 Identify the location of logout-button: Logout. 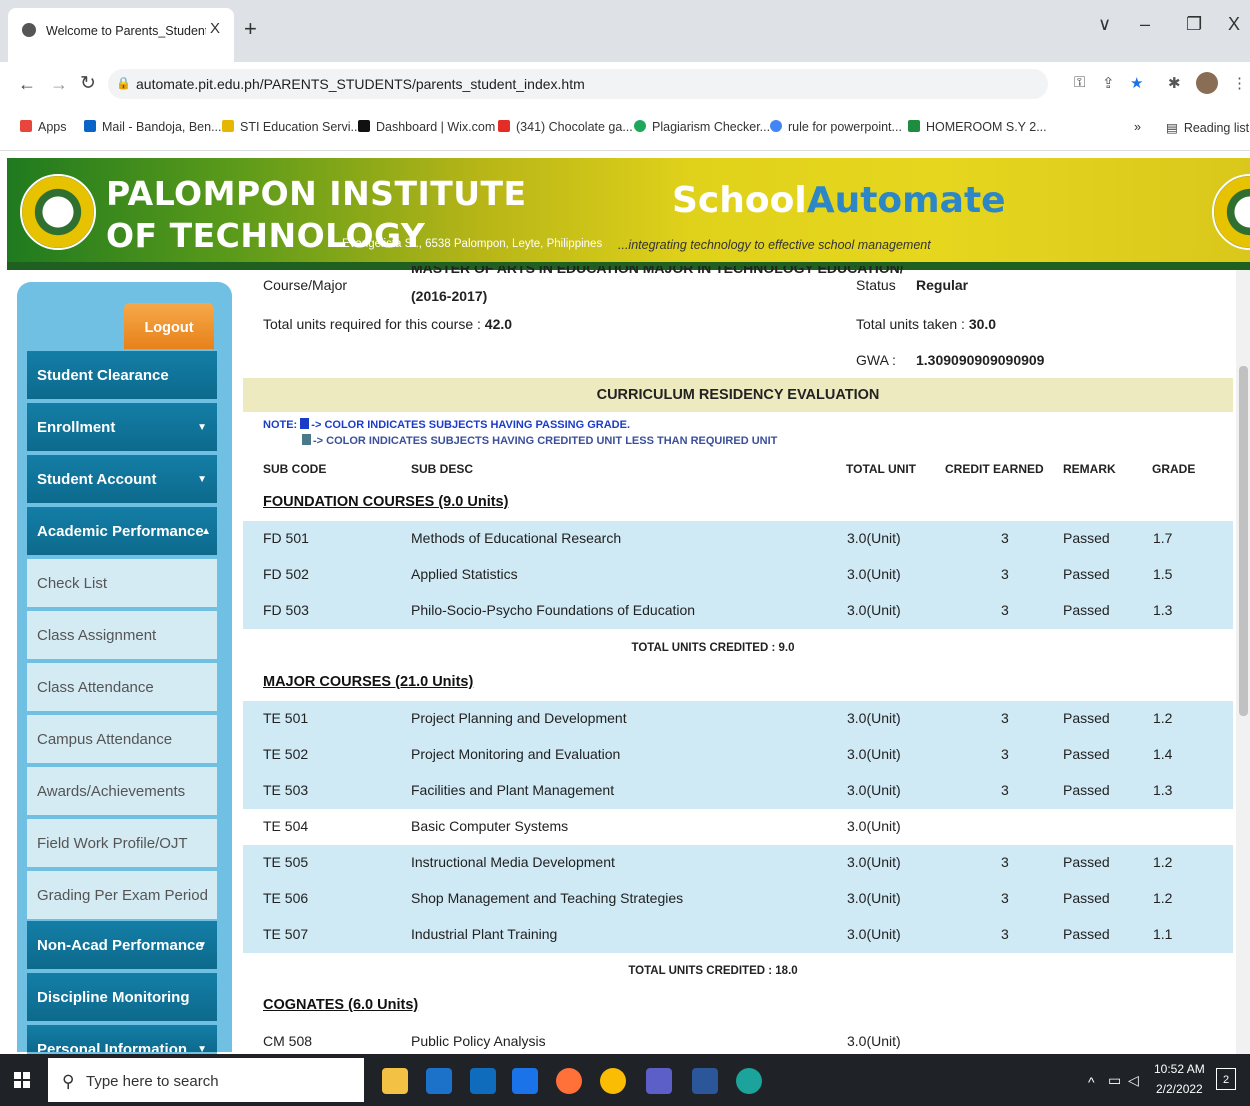
(169, 326).